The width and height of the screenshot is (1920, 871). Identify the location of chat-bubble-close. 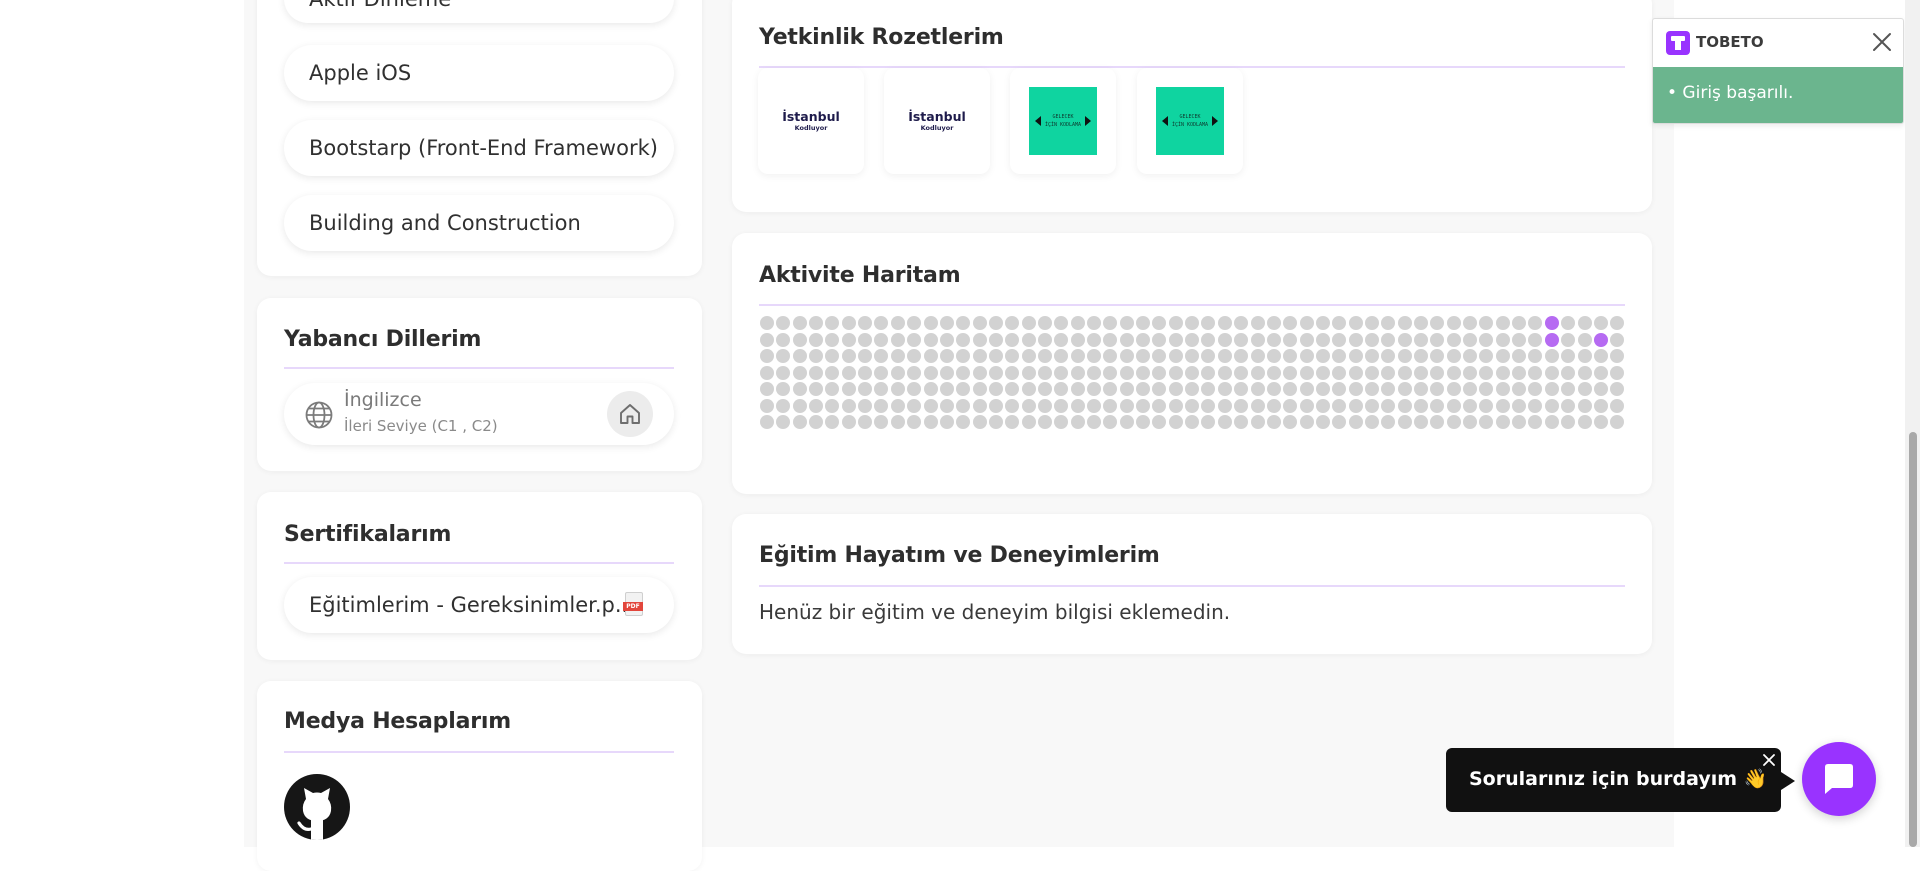
(1769, 760).